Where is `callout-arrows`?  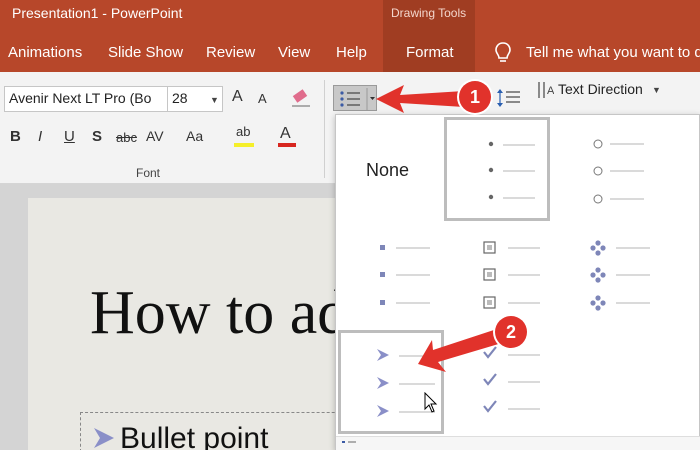
callout-arrows is located at coordinates (444, 228).